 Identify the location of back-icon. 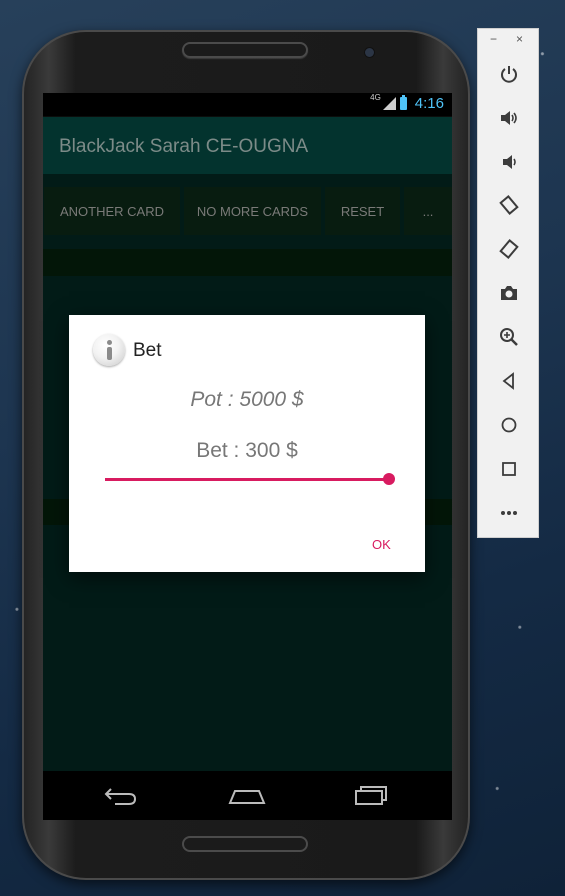
(509, 381).